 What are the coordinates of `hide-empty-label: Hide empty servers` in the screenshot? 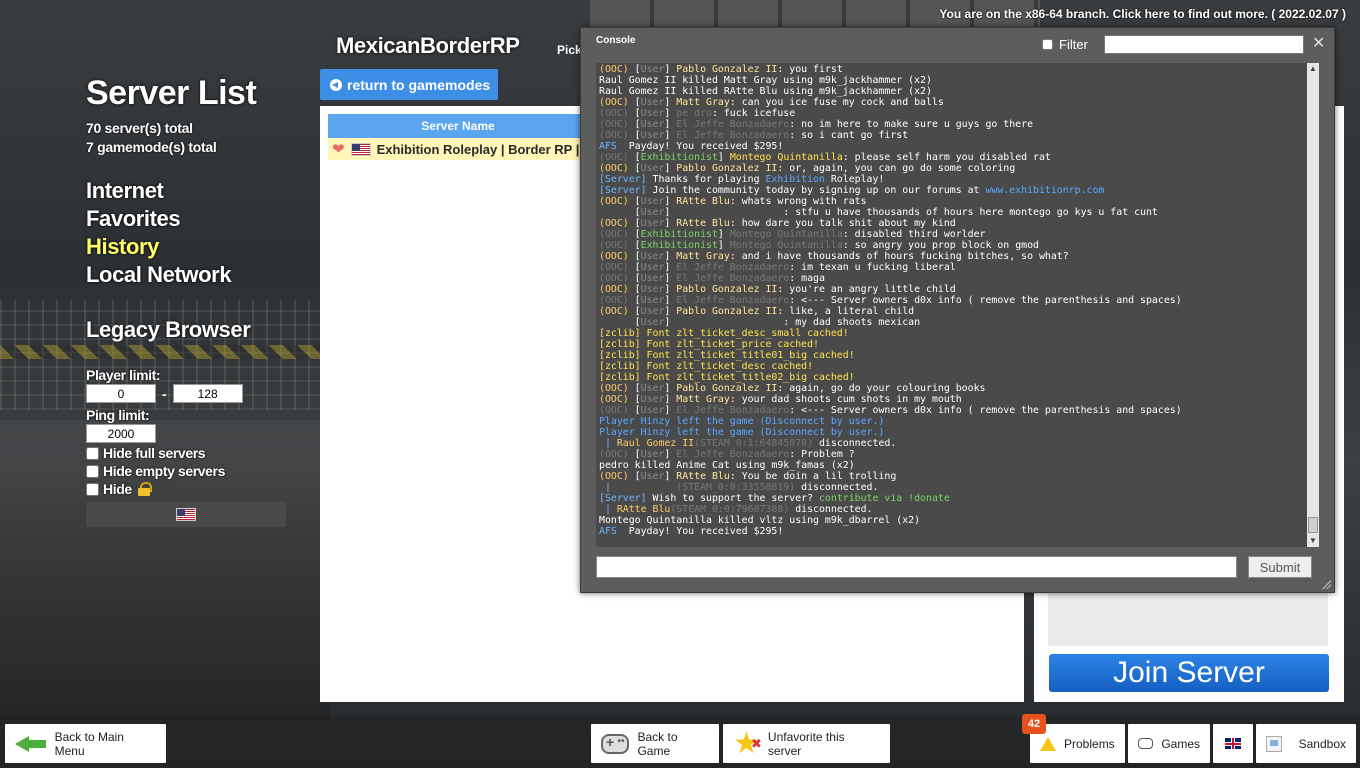 It's located at (164, 471).